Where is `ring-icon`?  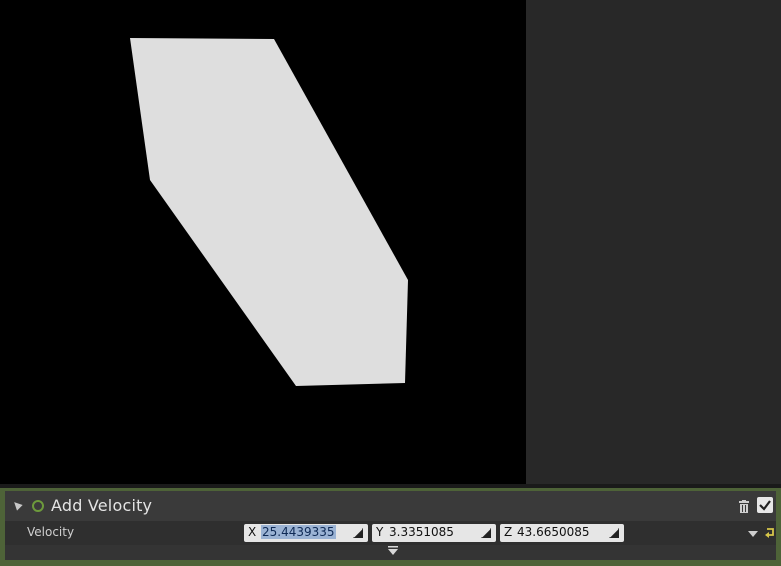
ring-icon is located at coordinates (38, 506).